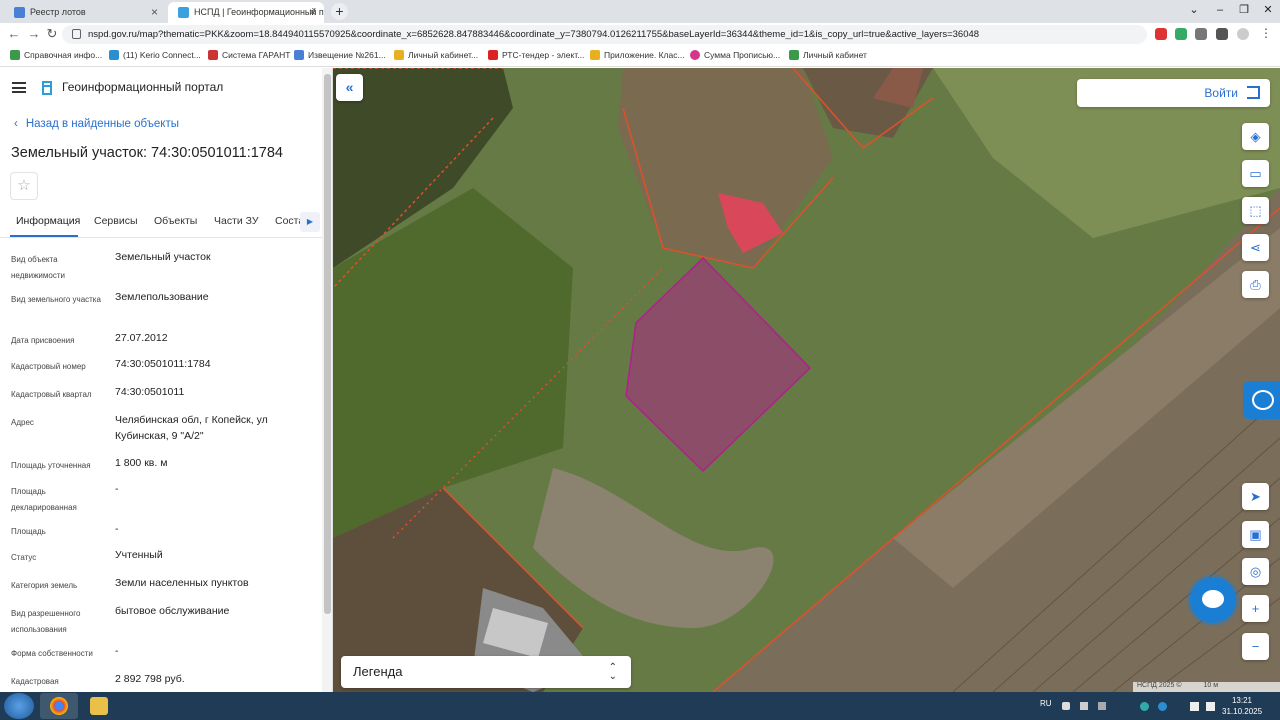 This screenshot has width=1280, height=720. I want to click on profile-avatar, so click(1243, 34).